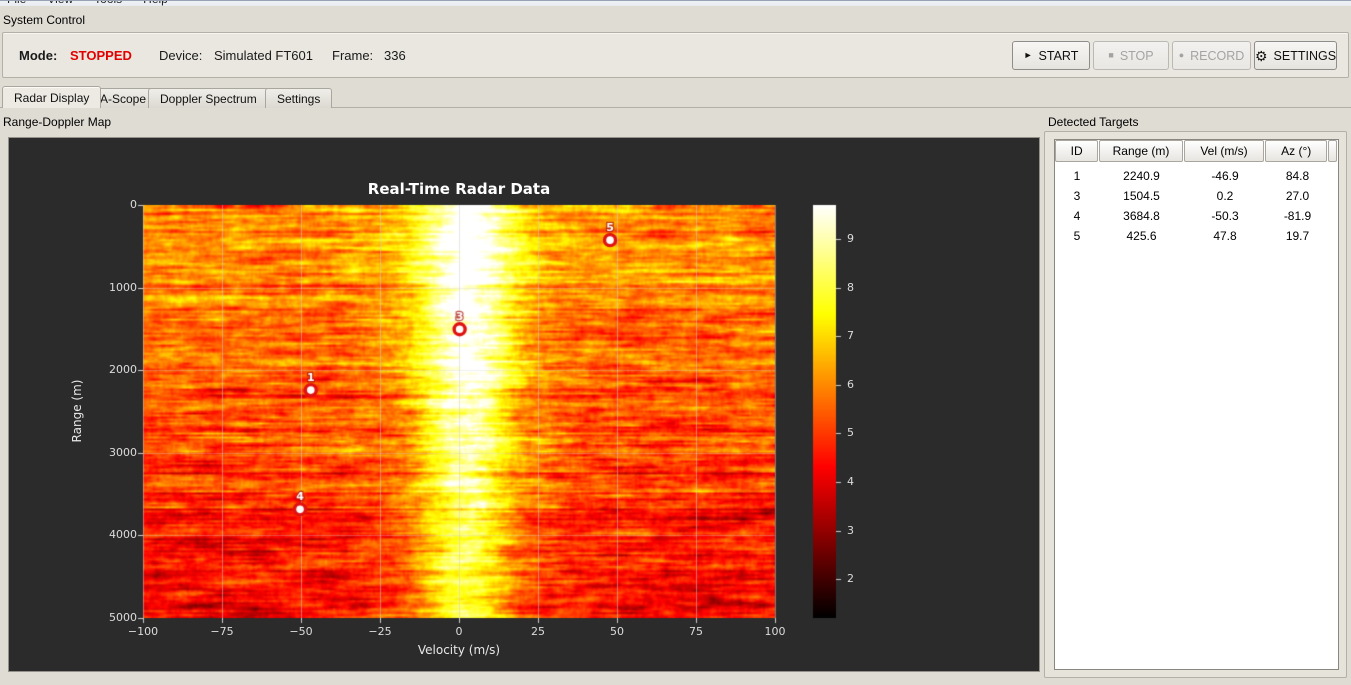 The image size is (1351, 685). What do you see at coordinates (850, 579) in the screenshot?
I see `colorbar-tick-label: 2` at bounding box center [850, 579].